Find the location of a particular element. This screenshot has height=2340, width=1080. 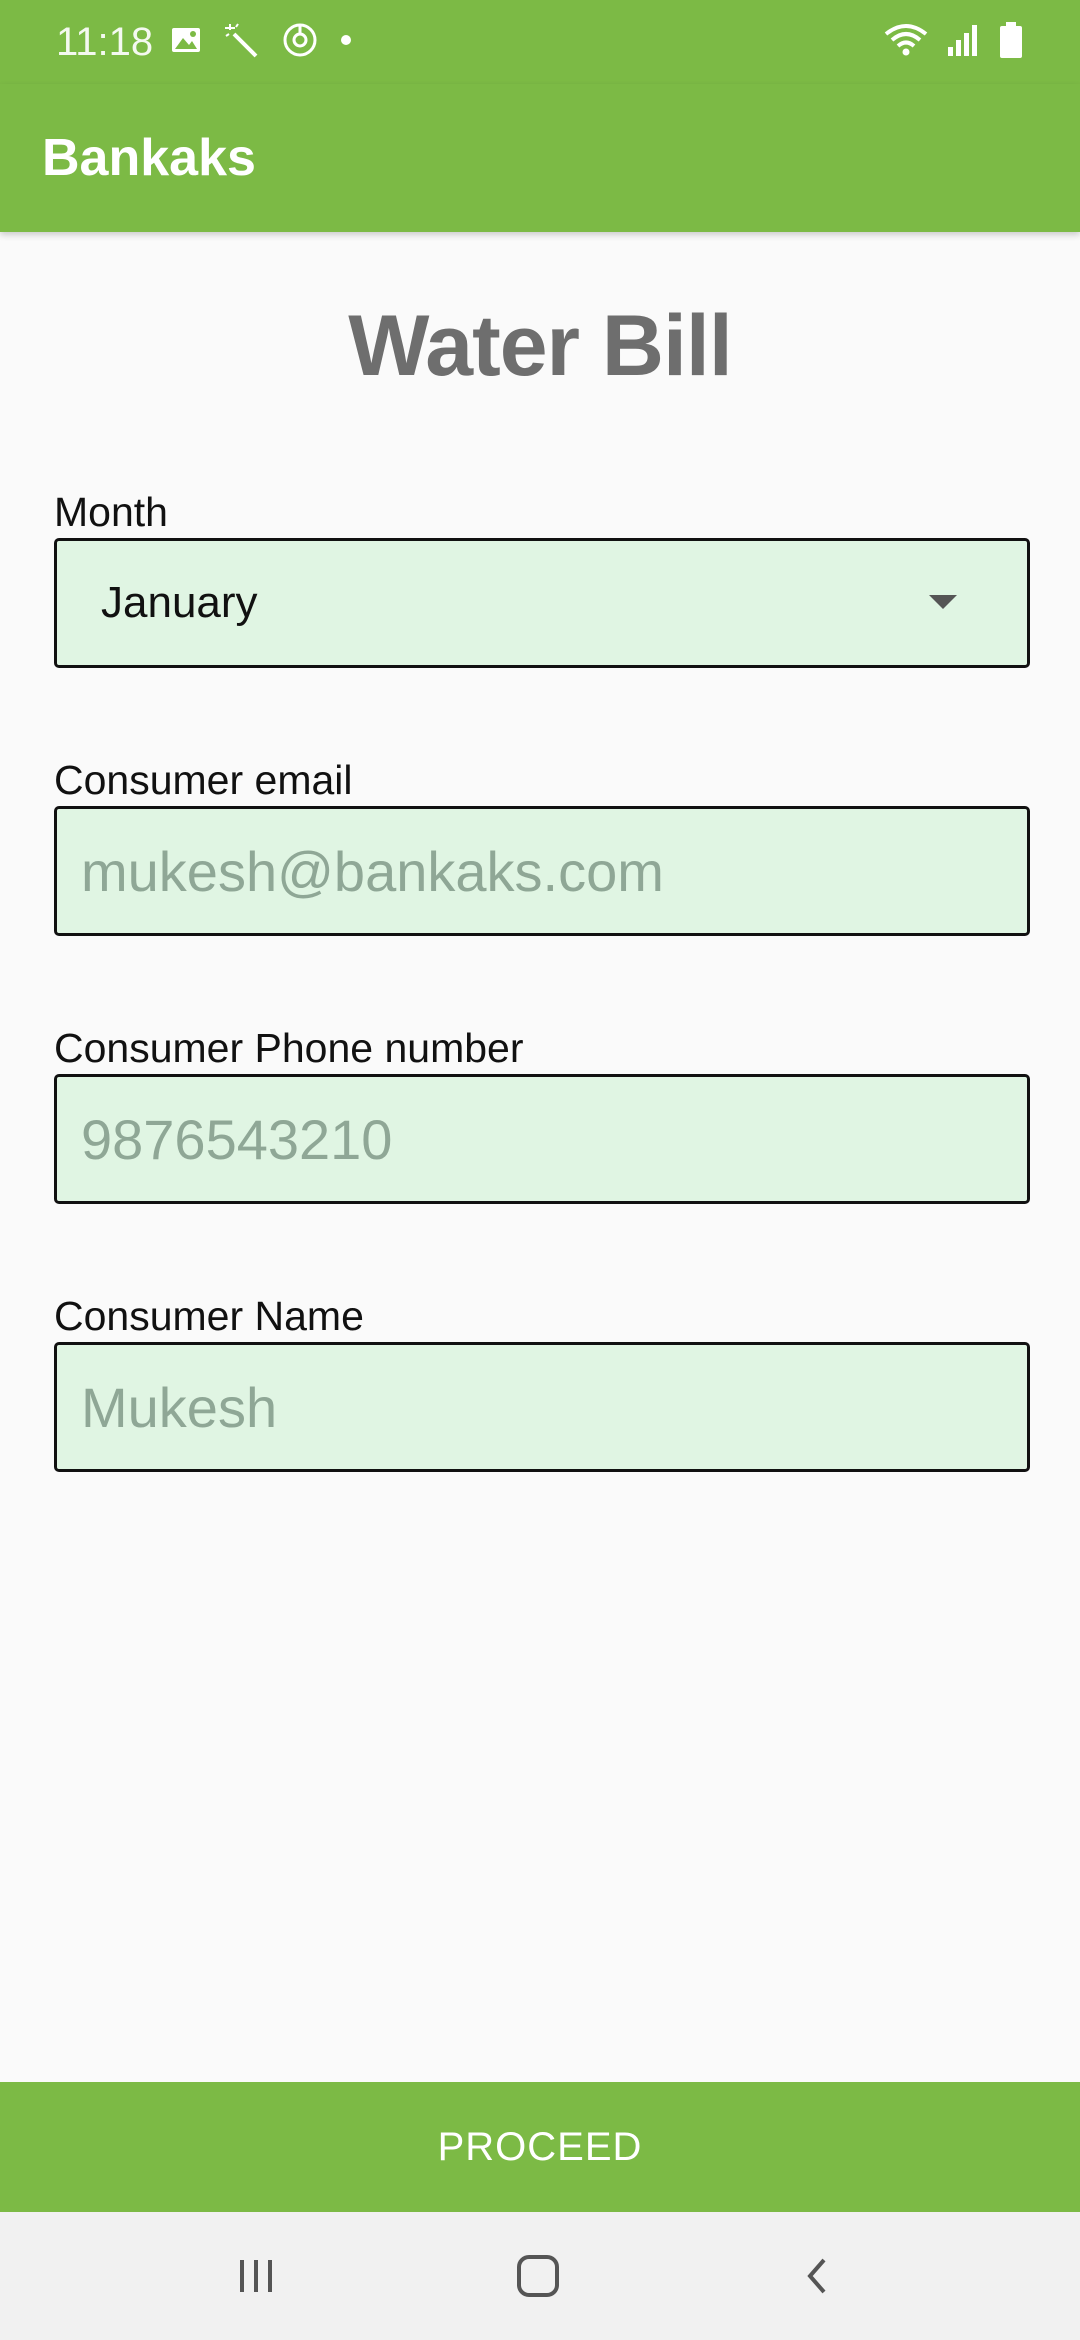

sync-icon is located at coordinates (300, 42).